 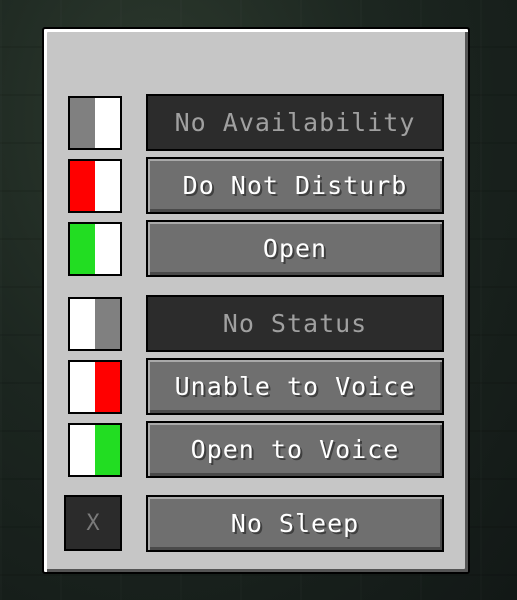 I want to click on status-none-swatch, so click(x=95, y=324).